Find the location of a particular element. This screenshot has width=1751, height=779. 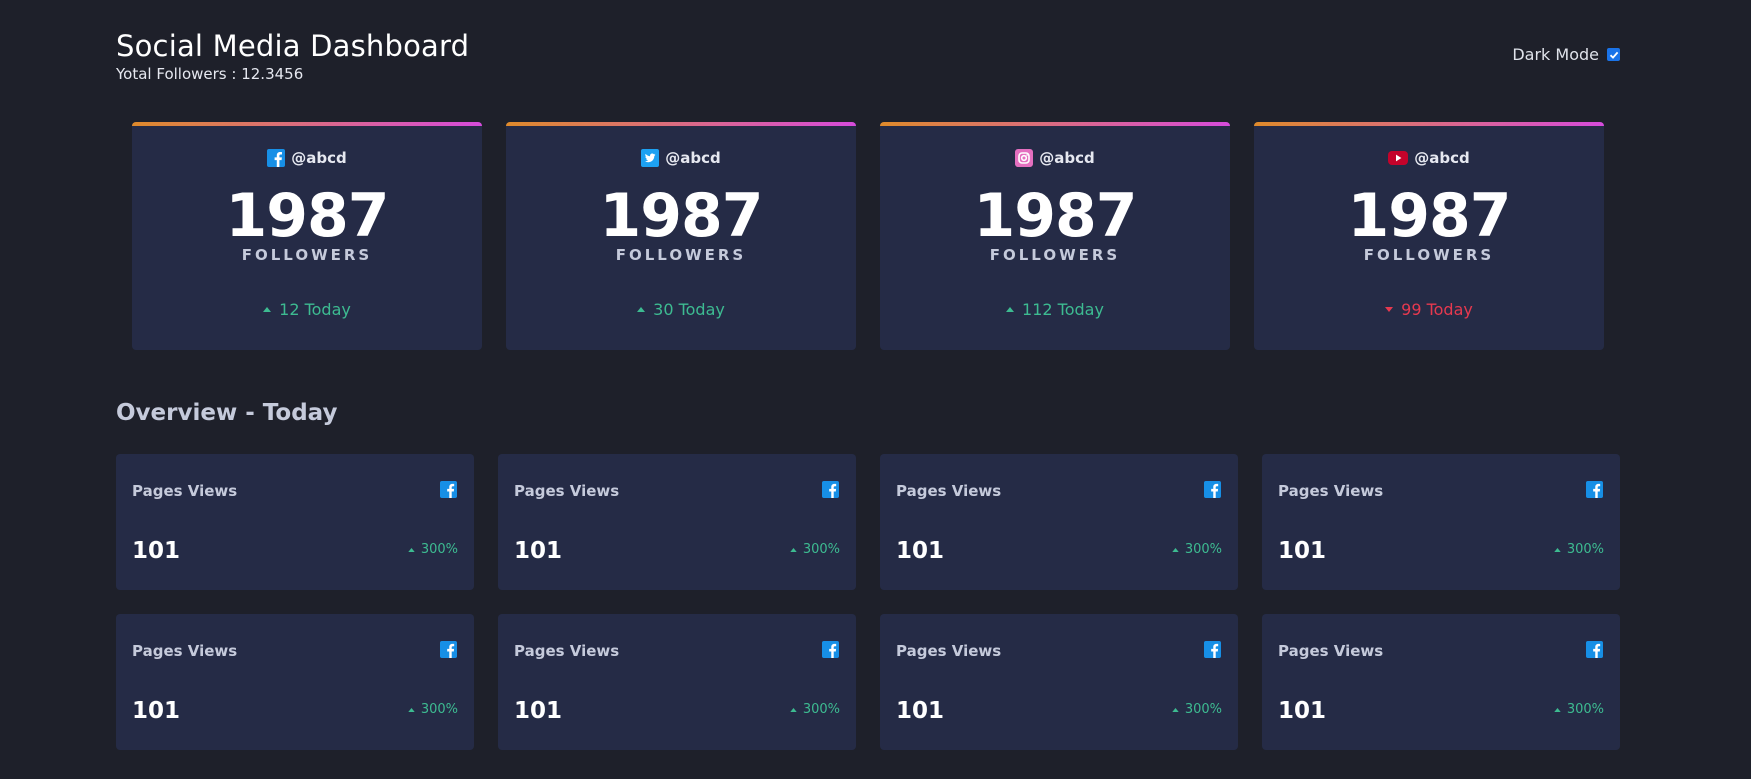

total-followers: Yotal Followers : 12.3456 is located at coordinates (210, 74).